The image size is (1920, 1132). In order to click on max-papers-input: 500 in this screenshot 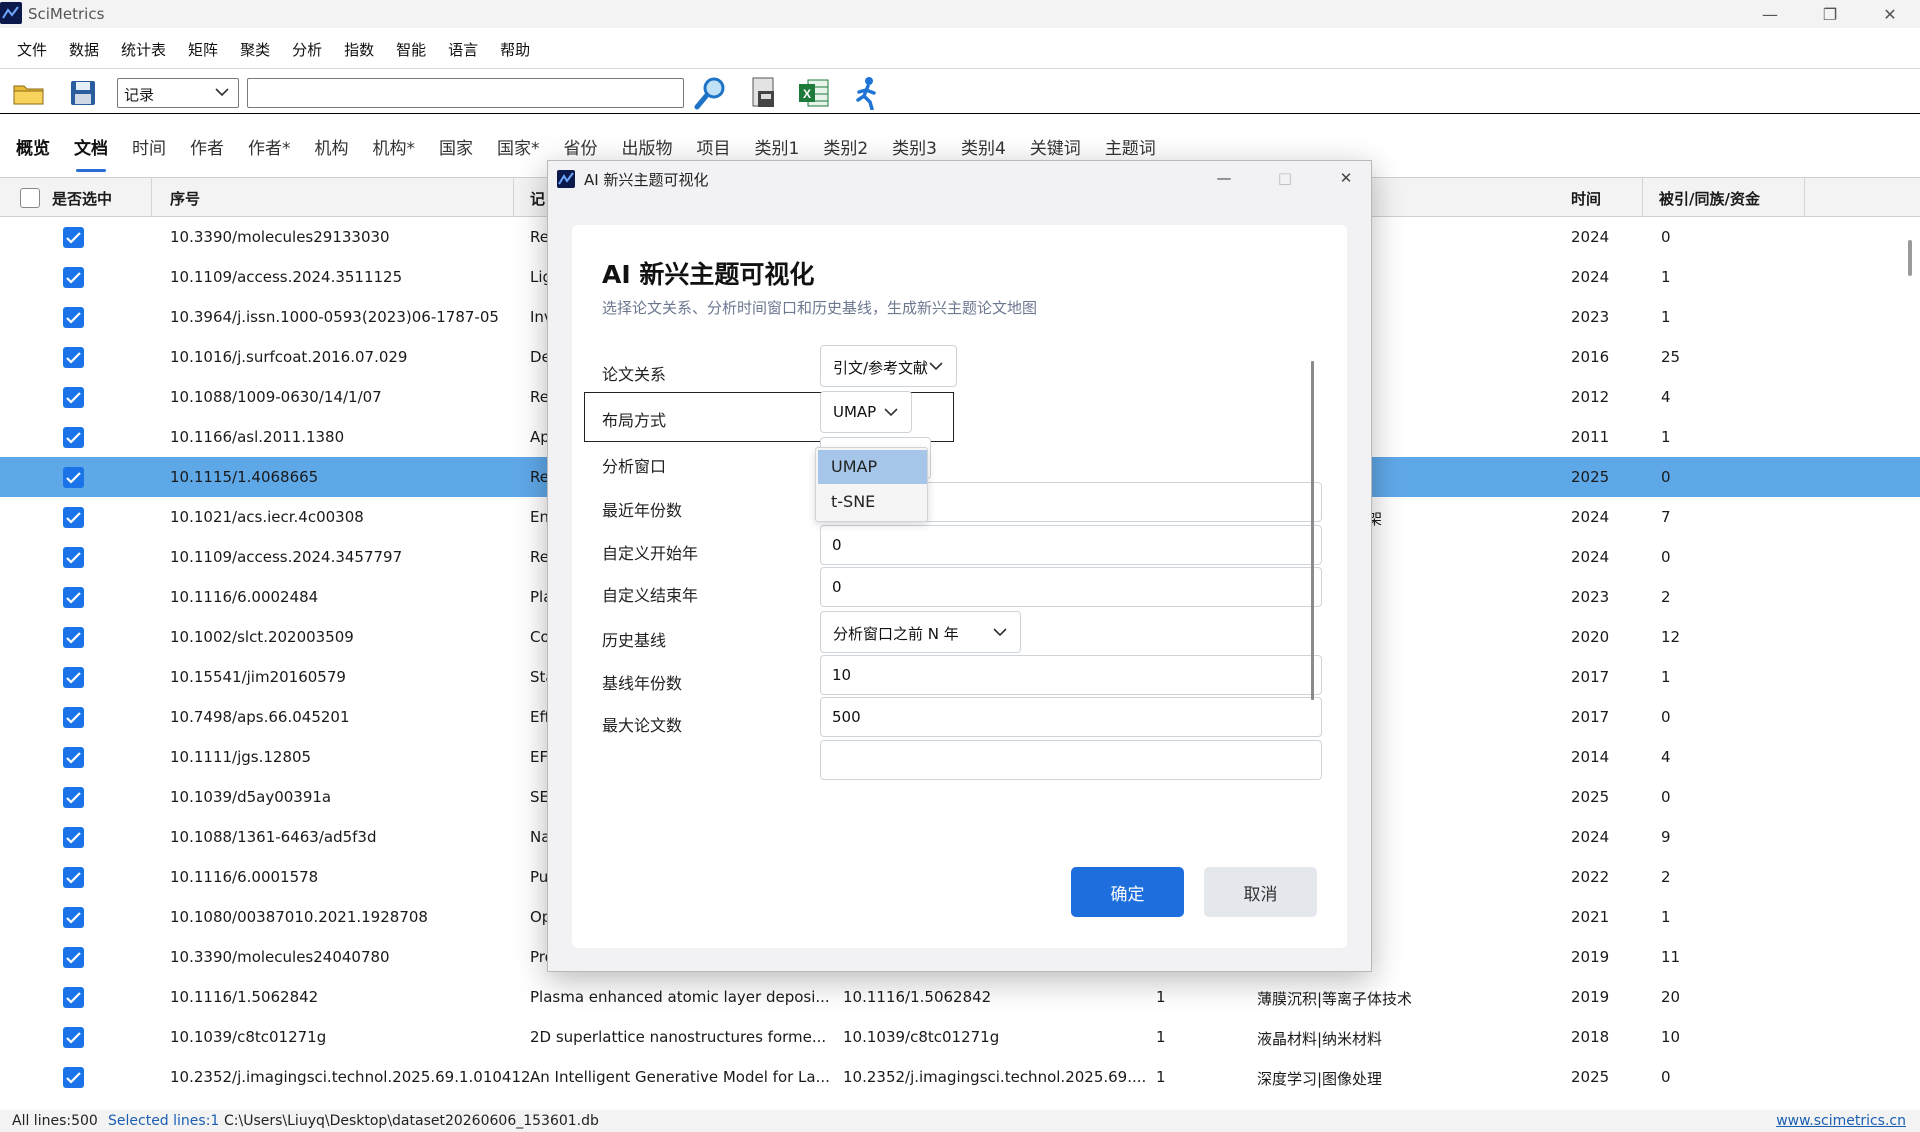, I will do `click(1071, 717)`.